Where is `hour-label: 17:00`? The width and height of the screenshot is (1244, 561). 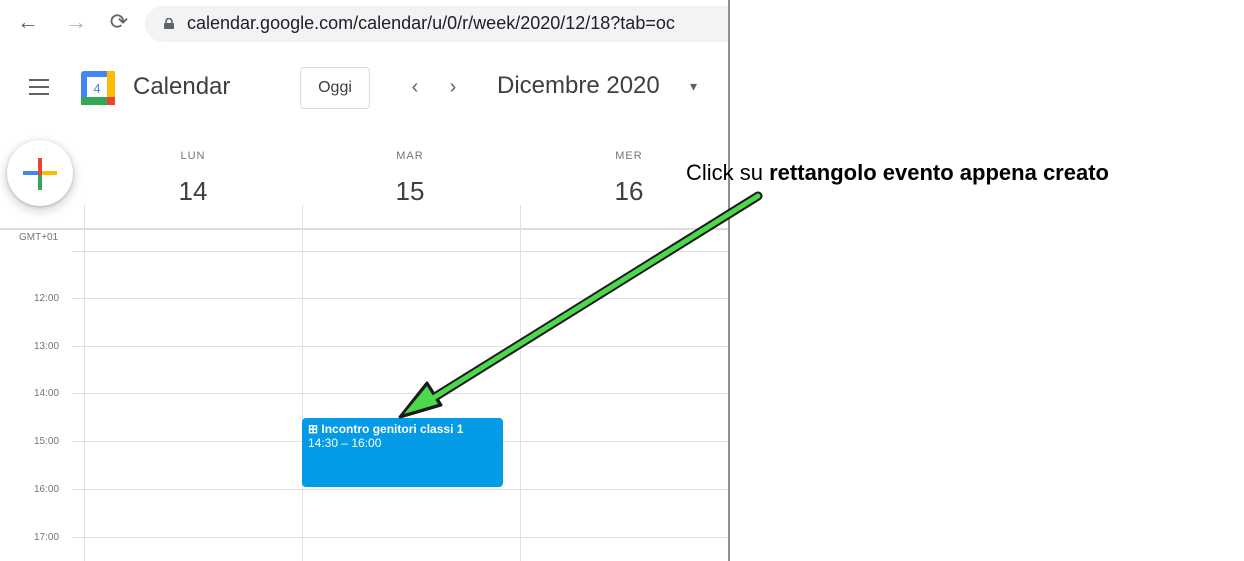
hour-label: 17:00 is located at coordinates (47, 537).